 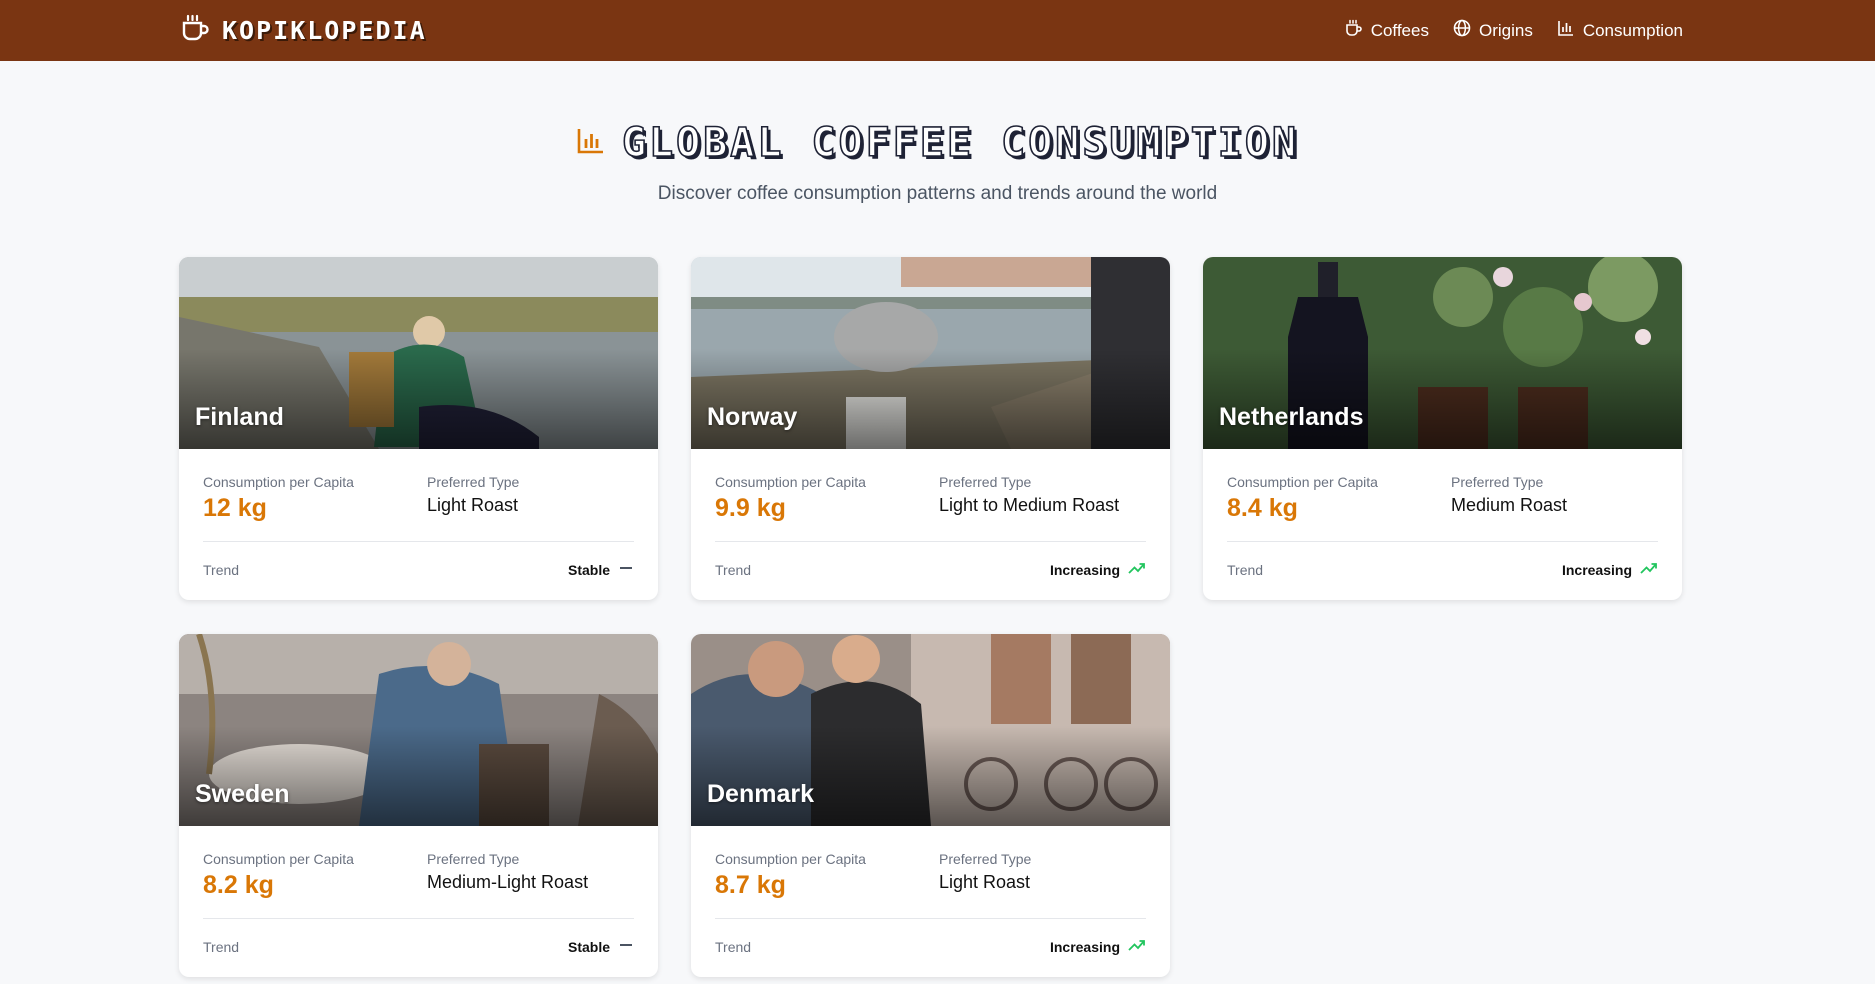 I want to click on preferred-stat: Preferred Type Medium Roast, so click(x=1509, y=495).